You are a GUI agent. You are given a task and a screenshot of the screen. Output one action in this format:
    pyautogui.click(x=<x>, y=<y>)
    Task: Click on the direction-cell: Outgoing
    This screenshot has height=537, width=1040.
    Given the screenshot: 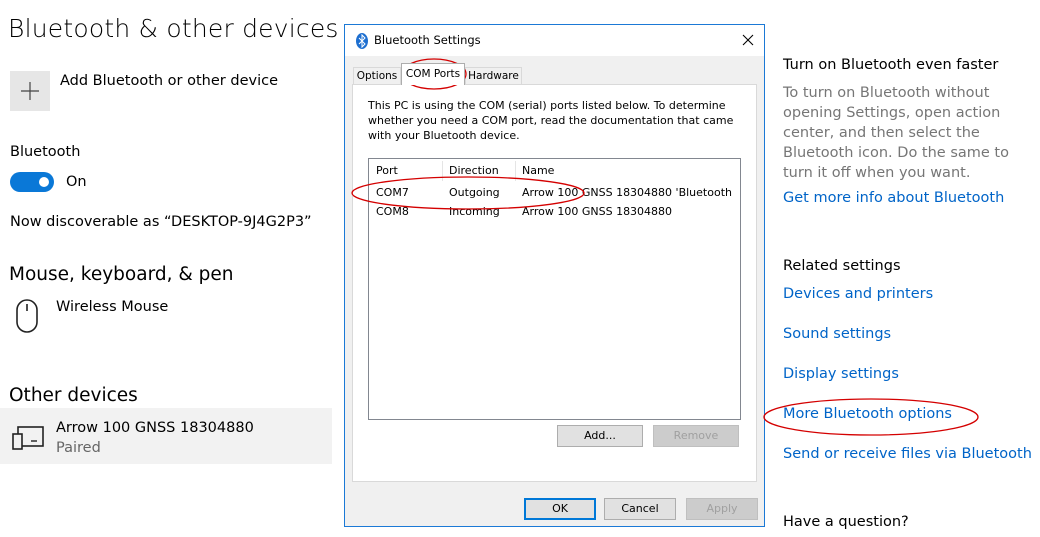 What is the action you would take?
    pyautogui.click(x=474, y=192)
    